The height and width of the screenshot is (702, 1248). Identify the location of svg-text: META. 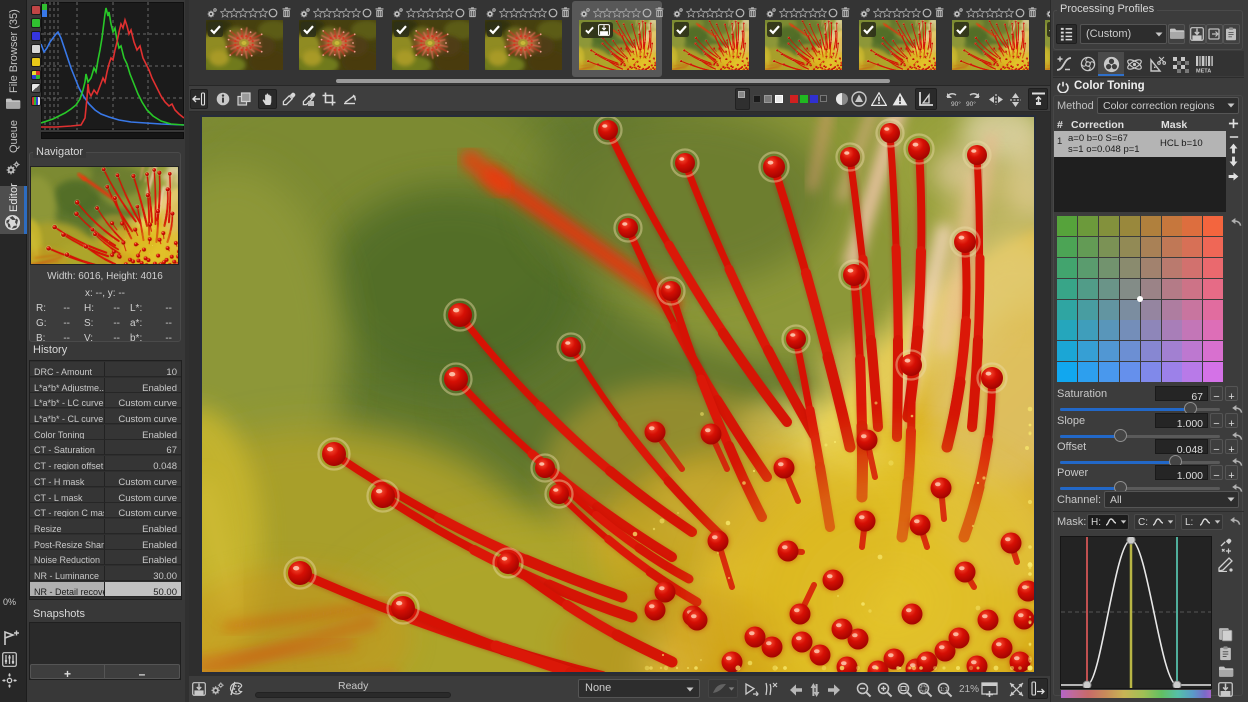
(1203, 71).